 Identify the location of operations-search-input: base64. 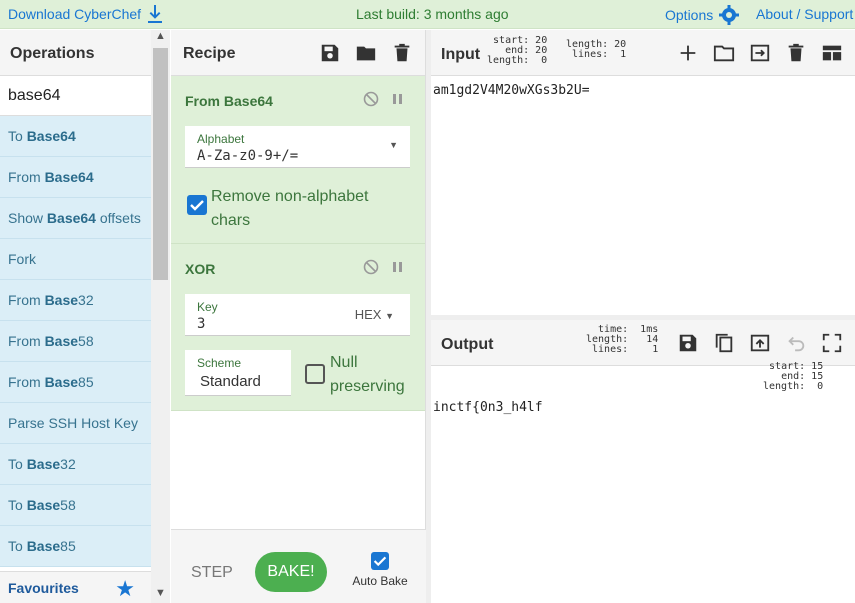
(75, 96).